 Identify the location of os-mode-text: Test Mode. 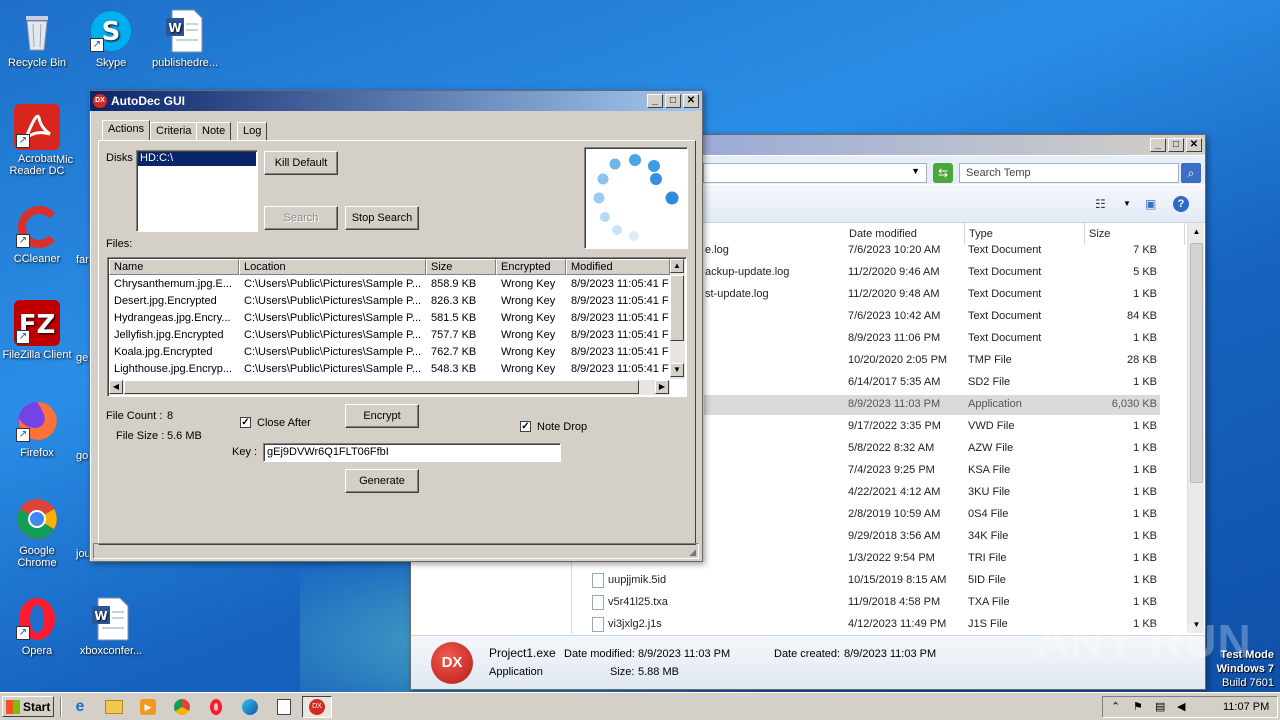
(1247, 655).